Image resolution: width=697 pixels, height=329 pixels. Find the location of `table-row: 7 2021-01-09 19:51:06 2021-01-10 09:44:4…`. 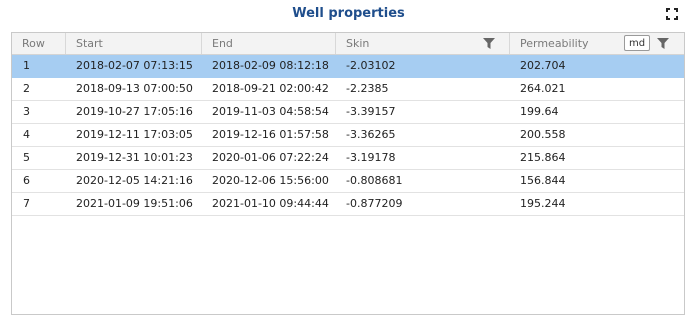

table-row: 7 2021-01-09 19:51:06 2021-01-10 09:44:4… is located at coordinates (348, 204).